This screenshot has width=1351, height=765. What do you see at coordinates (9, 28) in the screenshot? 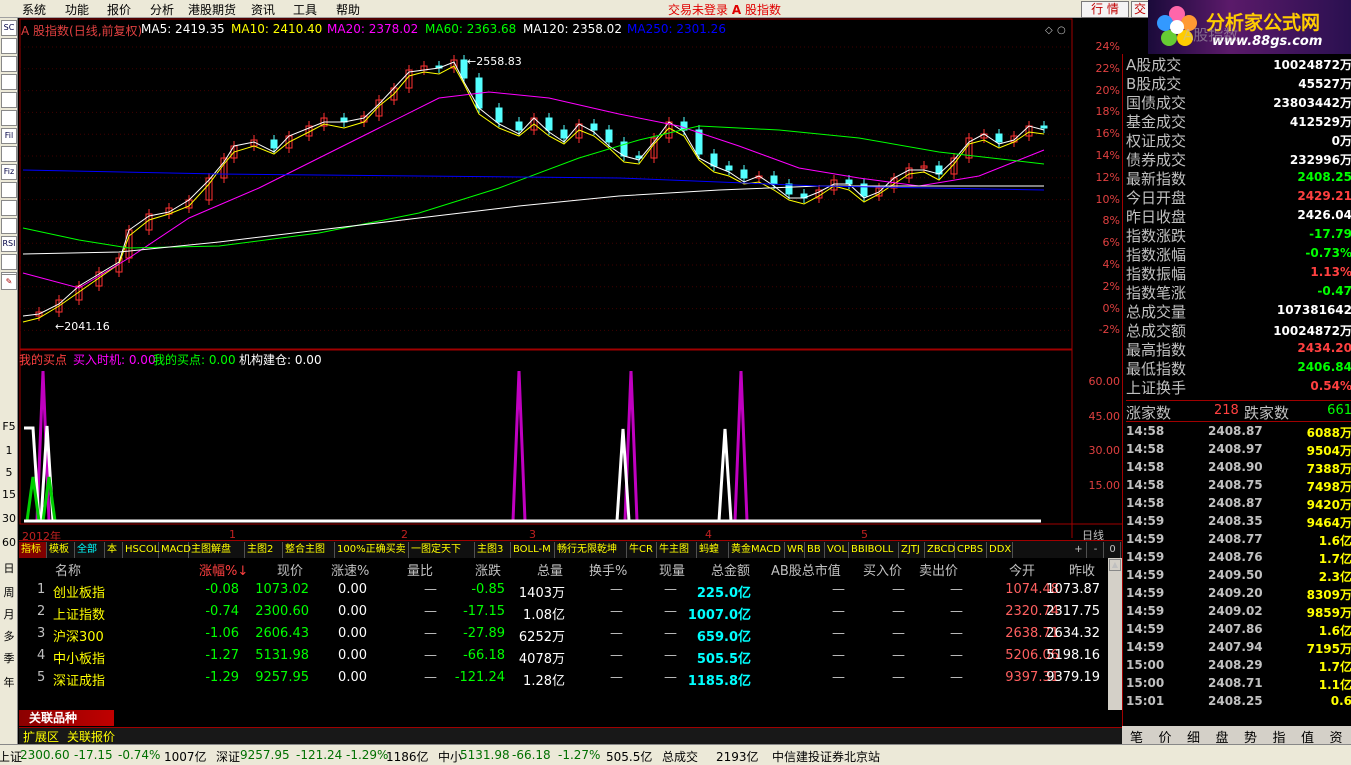
I see `sc-icon: SC` at bounding box center [9, 28].